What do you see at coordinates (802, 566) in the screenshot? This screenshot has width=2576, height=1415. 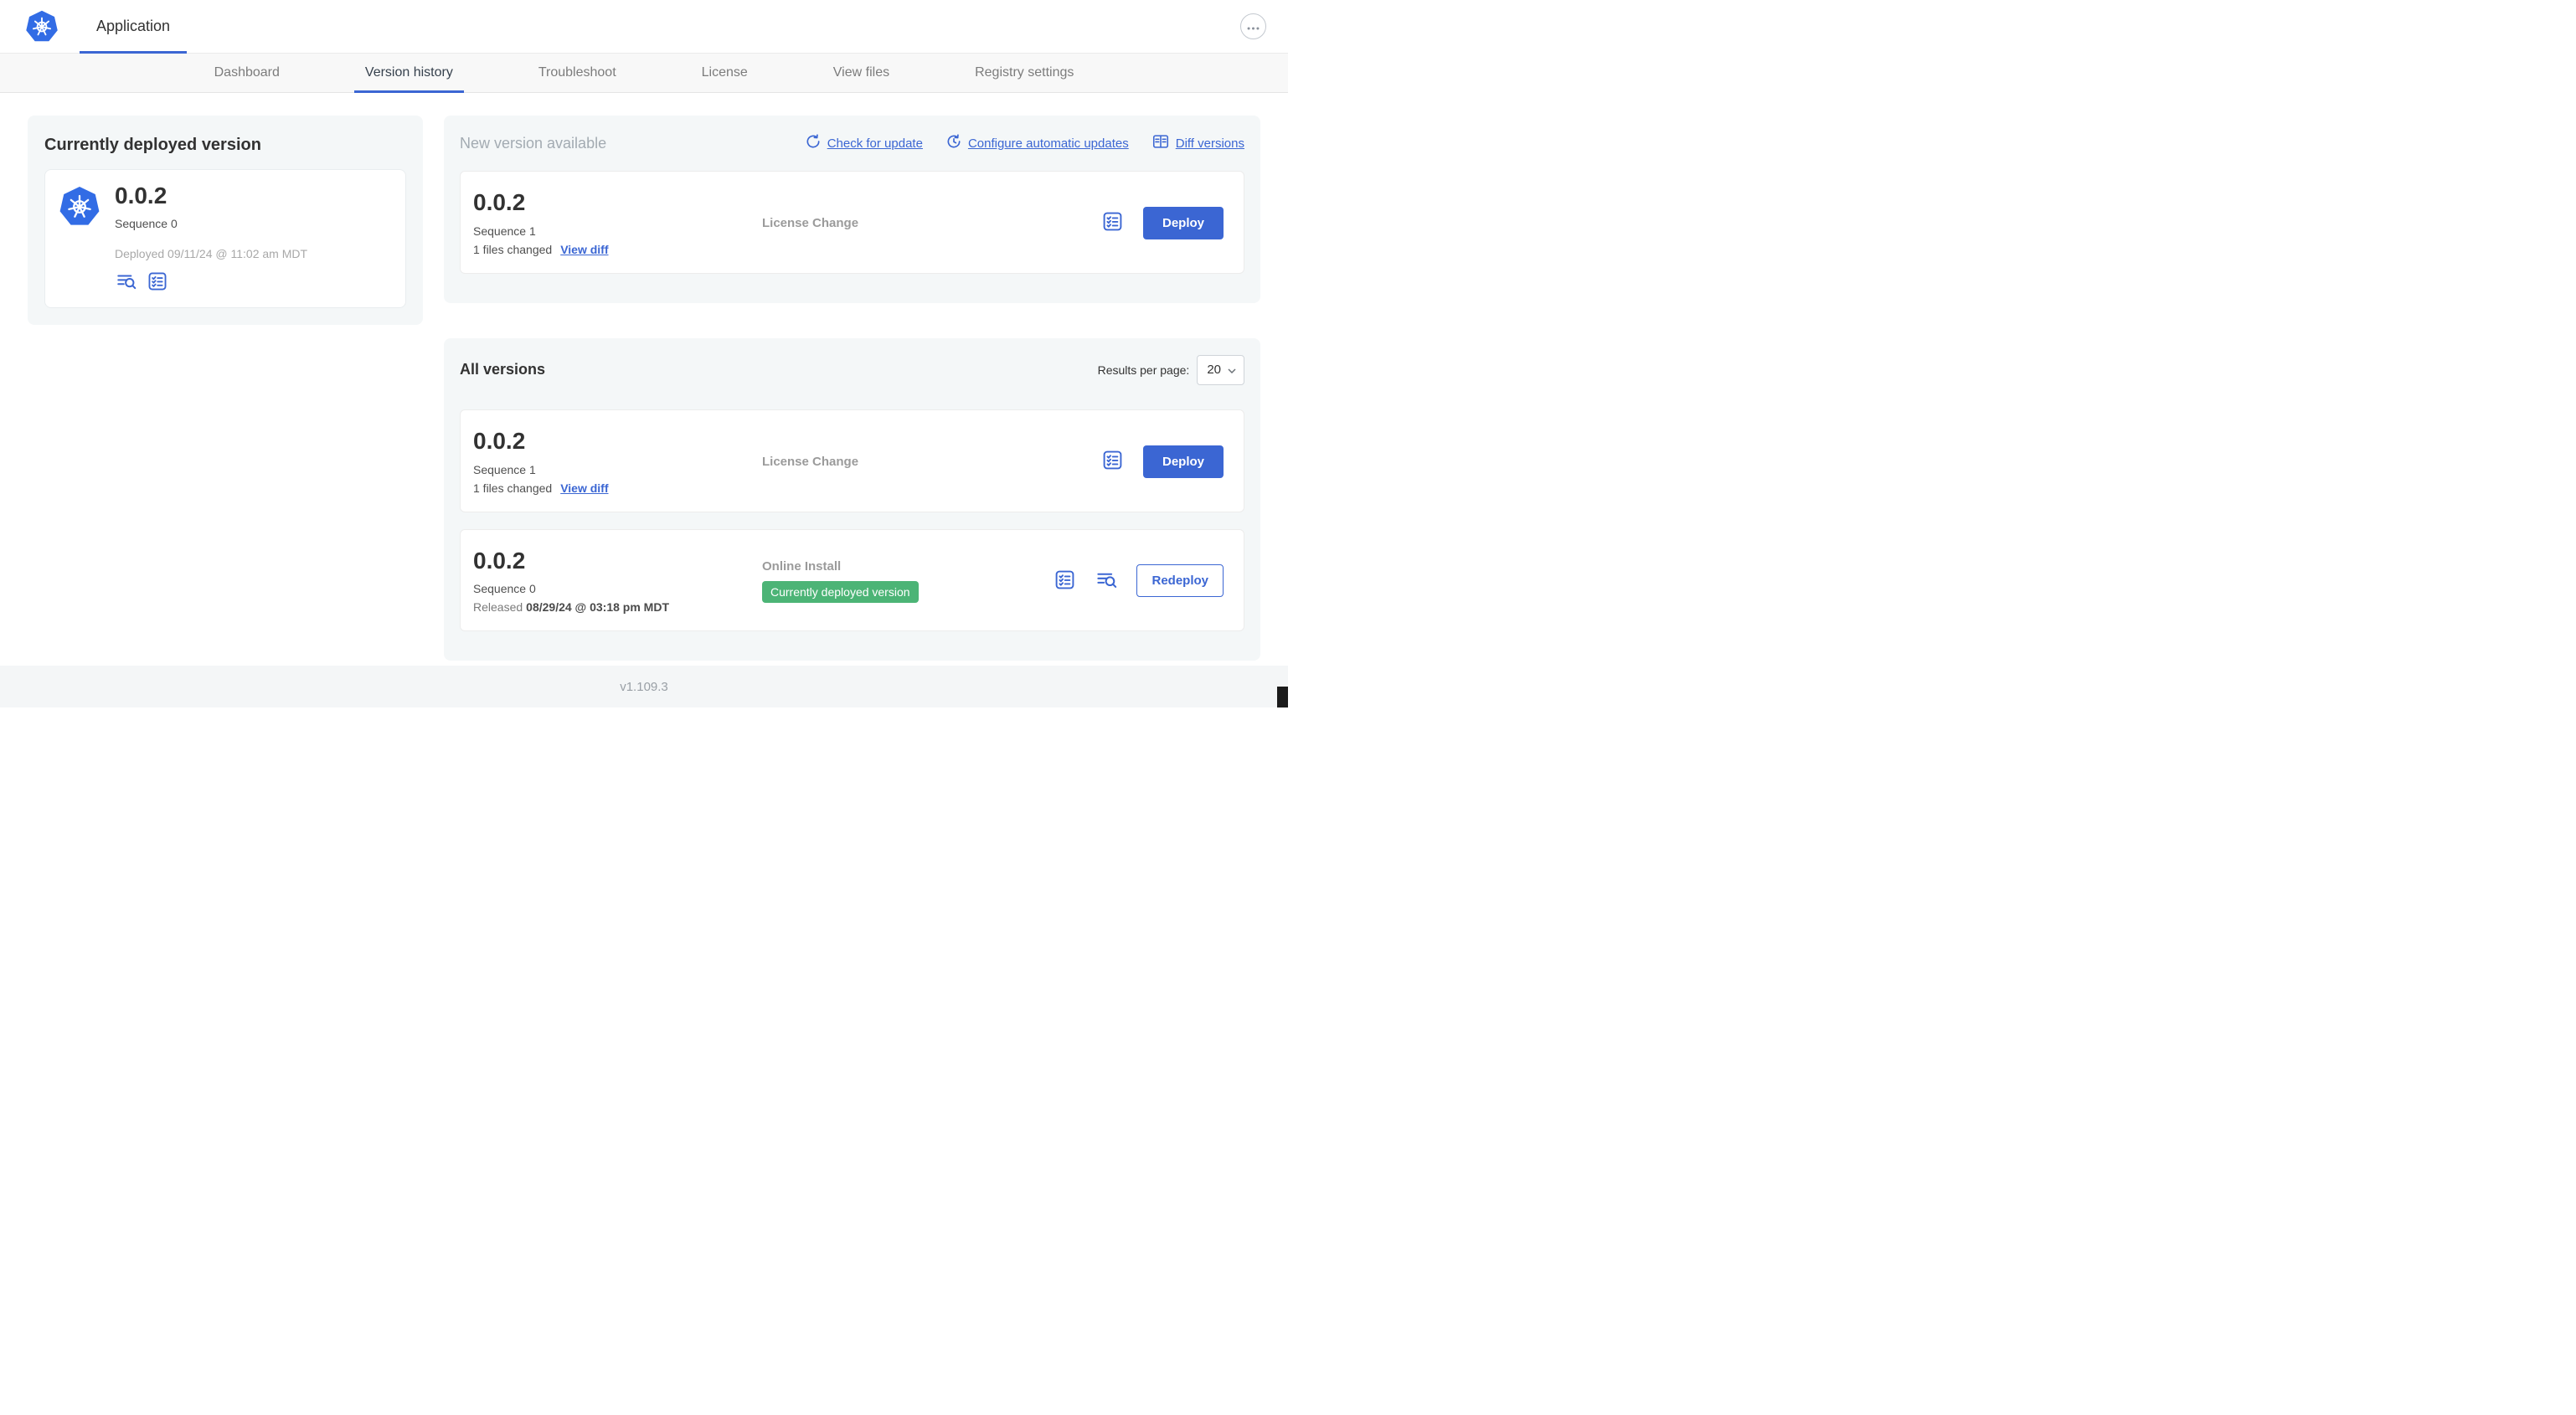 I see `version-source: Online Install` at bounding box center [802, 566].